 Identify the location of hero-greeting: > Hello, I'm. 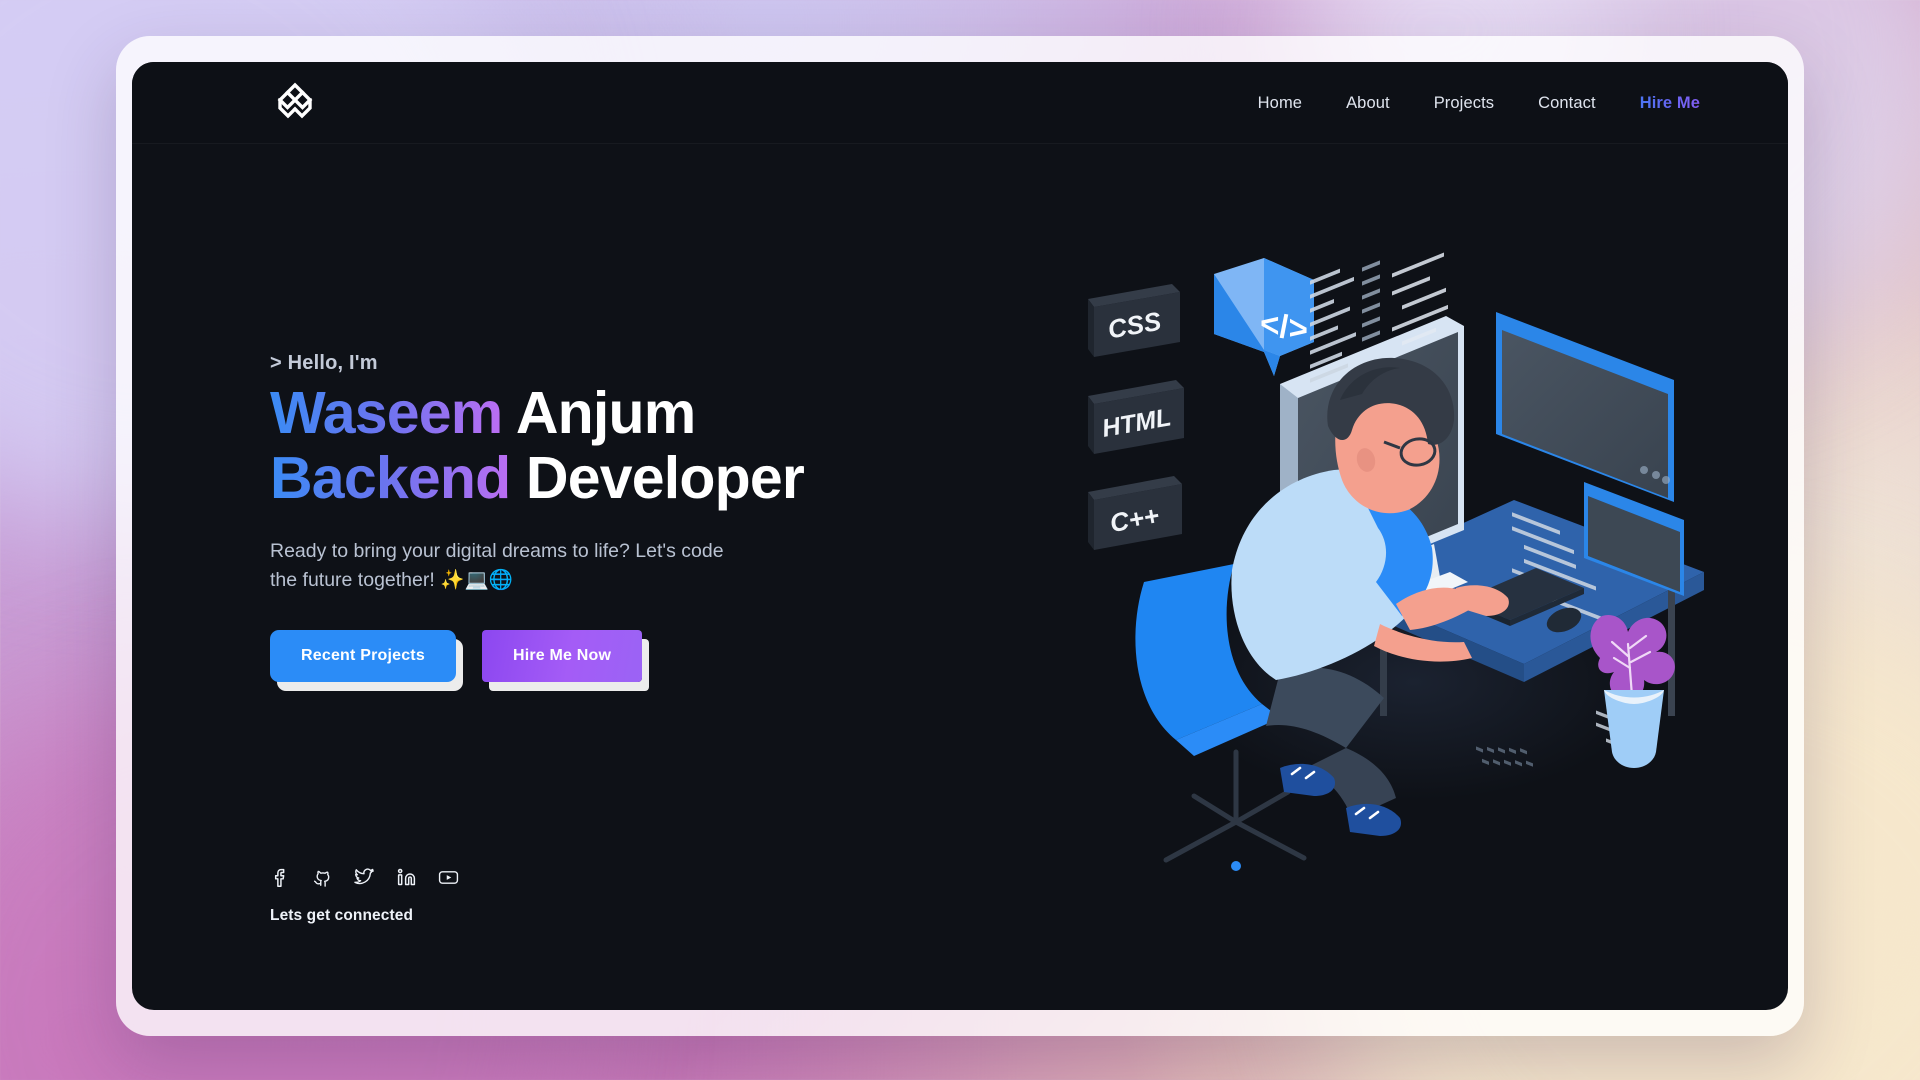
(324, 363).